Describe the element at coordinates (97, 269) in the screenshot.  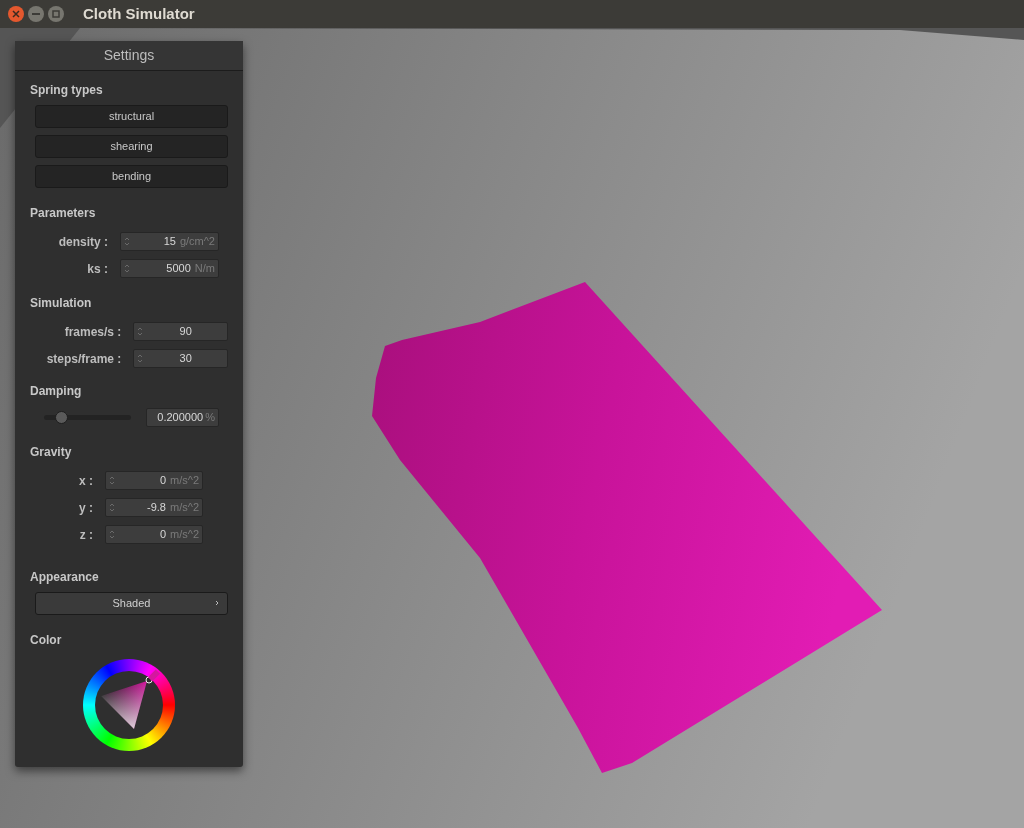
I see `field-label: ks :` at that location.